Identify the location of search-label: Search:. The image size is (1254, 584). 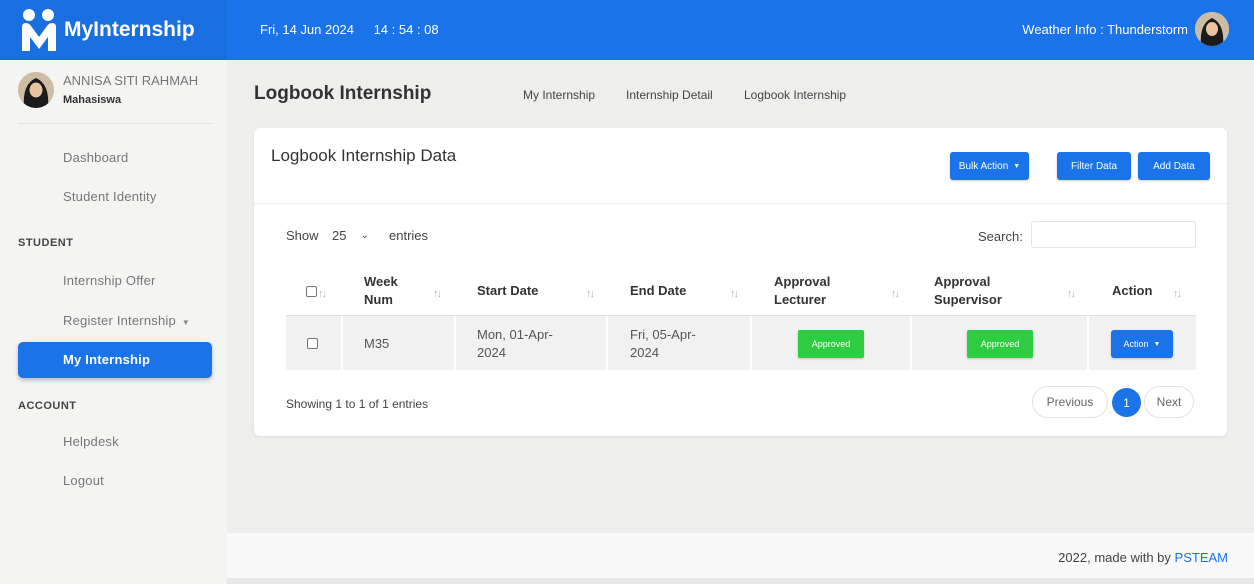
(1000, 236).